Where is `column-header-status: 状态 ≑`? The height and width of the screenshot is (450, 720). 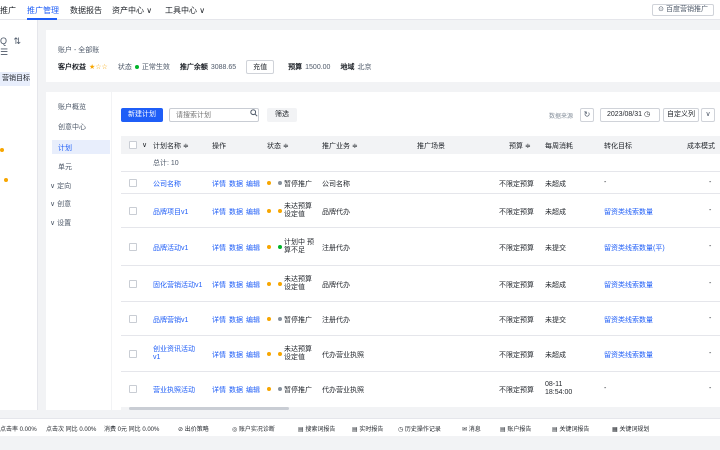 column-header-status: 状态 ≑ is located at coordinates (278, 146).